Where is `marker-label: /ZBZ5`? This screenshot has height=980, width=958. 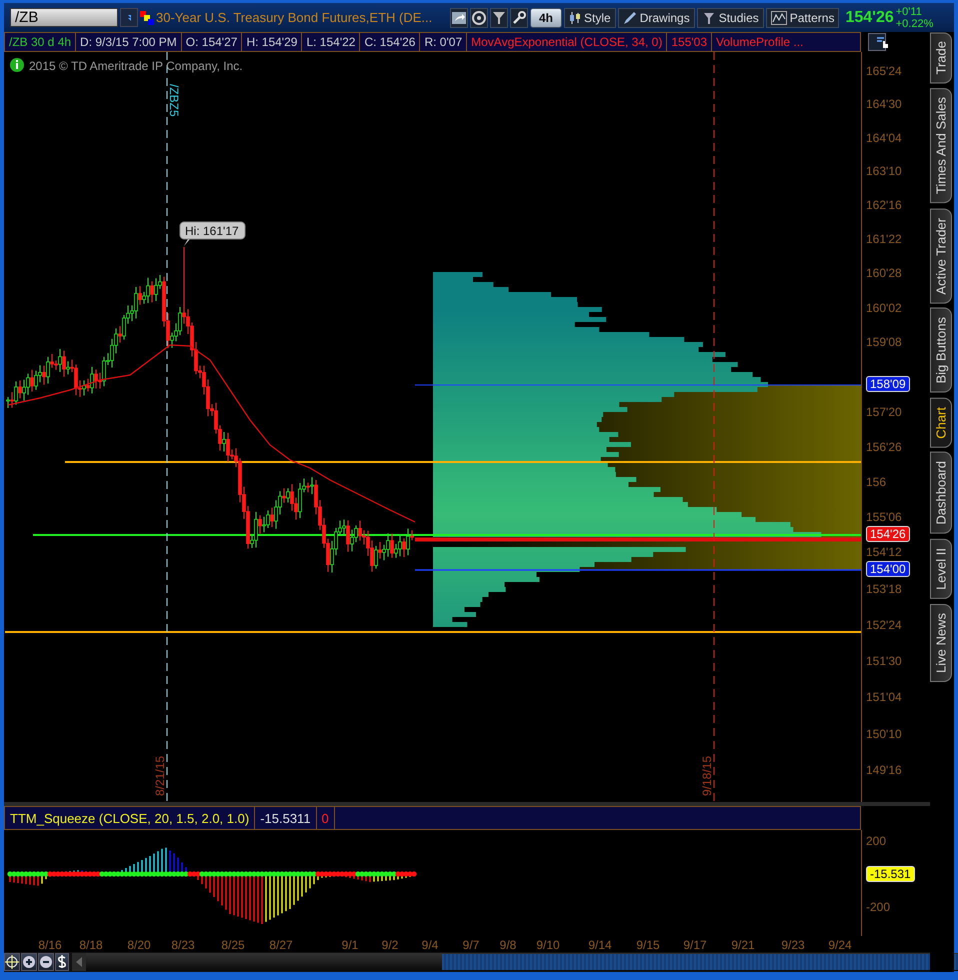 marker-label: /ZBZ5 is located at coordinates (174, 100).